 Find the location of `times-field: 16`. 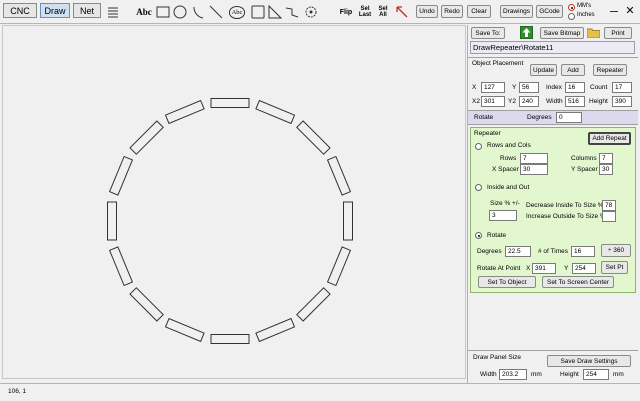

times-field: 16 is located at coordinates (583, 251).